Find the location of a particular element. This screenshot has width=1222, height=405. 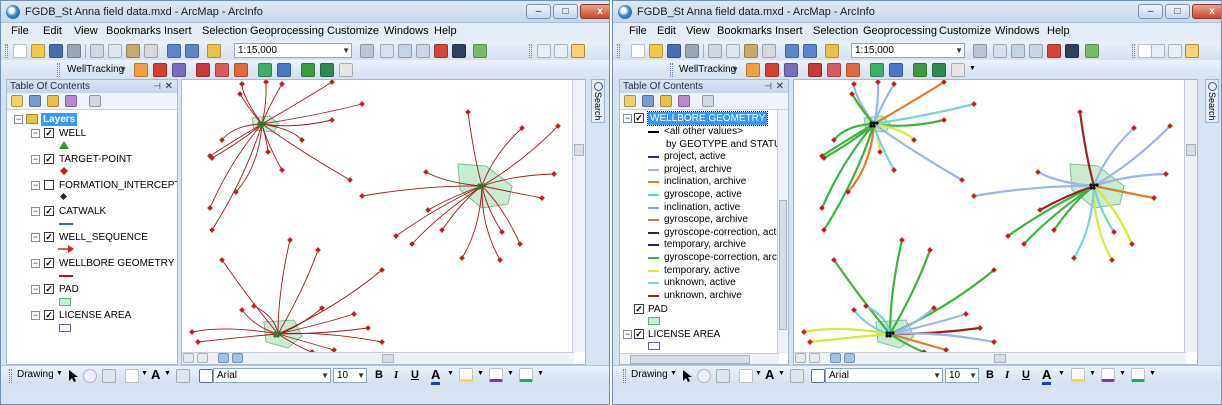

wellbore-geometry-visibility-checkbox: ✓ is located at coordinates (49, 263).